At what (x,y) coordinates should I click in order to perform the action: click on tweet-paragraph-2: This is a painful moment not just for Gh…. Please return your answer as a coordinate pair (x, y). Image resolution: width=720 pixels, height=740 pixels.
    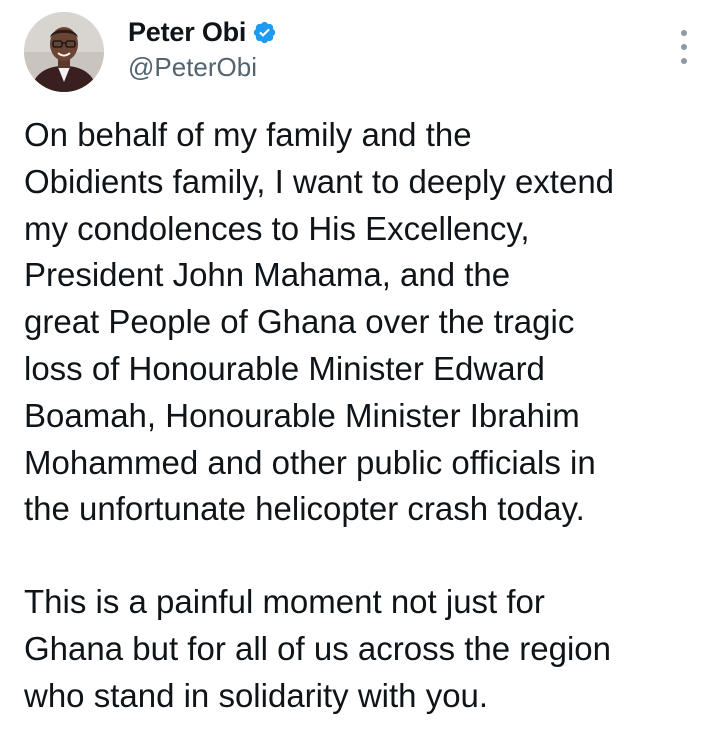
    Looking at the image, I should click on (318, 648).